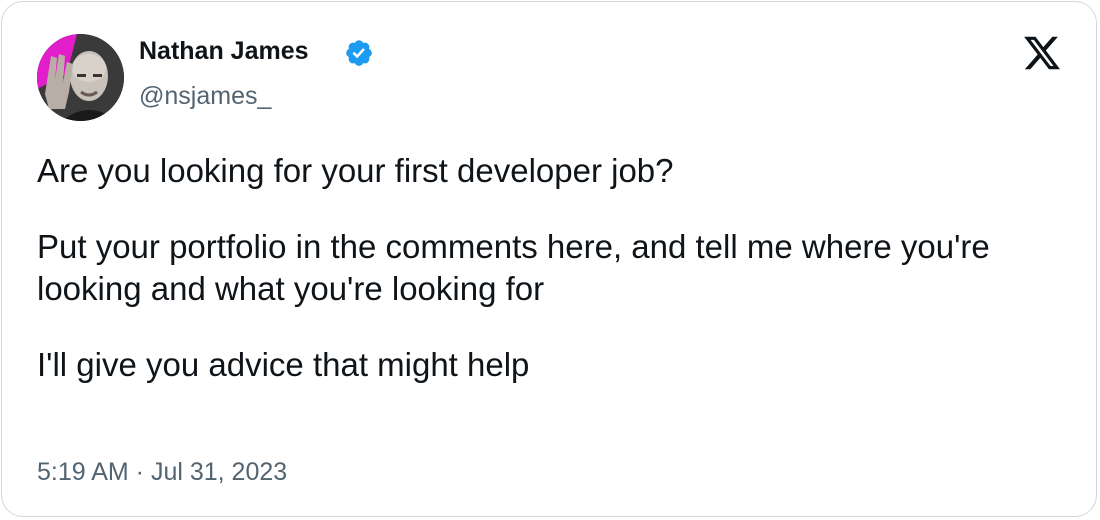 This screenshot has width=1100, height=520. Describe the element at coordinates (359, 53) in the screenshot. I see `verified-badge-icon` at that location.